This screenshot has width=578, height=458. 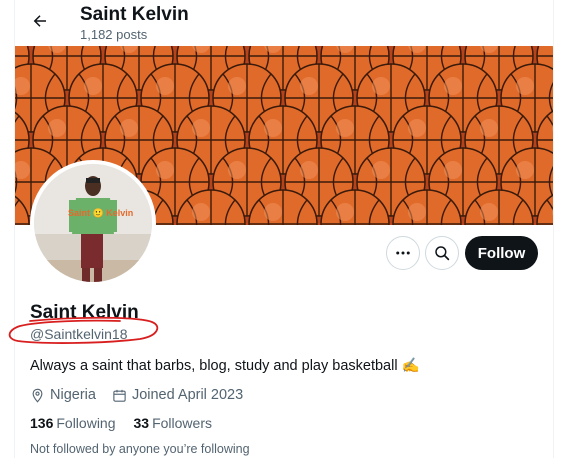 What do you see at coordinates (42, 423) in the screenshot?
I see `following-count: 136` at bounding box center [42, 423].